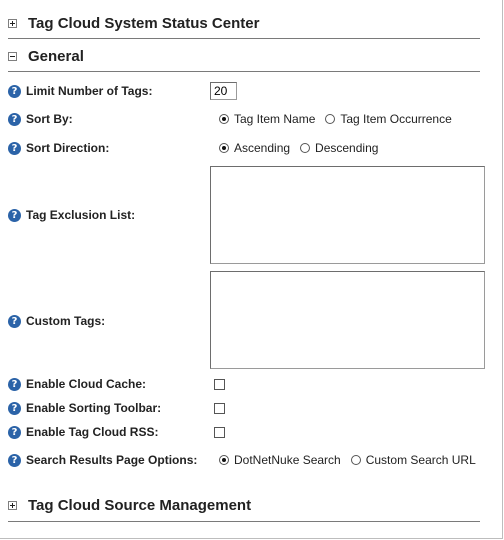 The image size is (504, 540). What do you see at coordinates (56, 56) in the screenshot?
I see `section-general-title: General` at bounding box center [56, 56].